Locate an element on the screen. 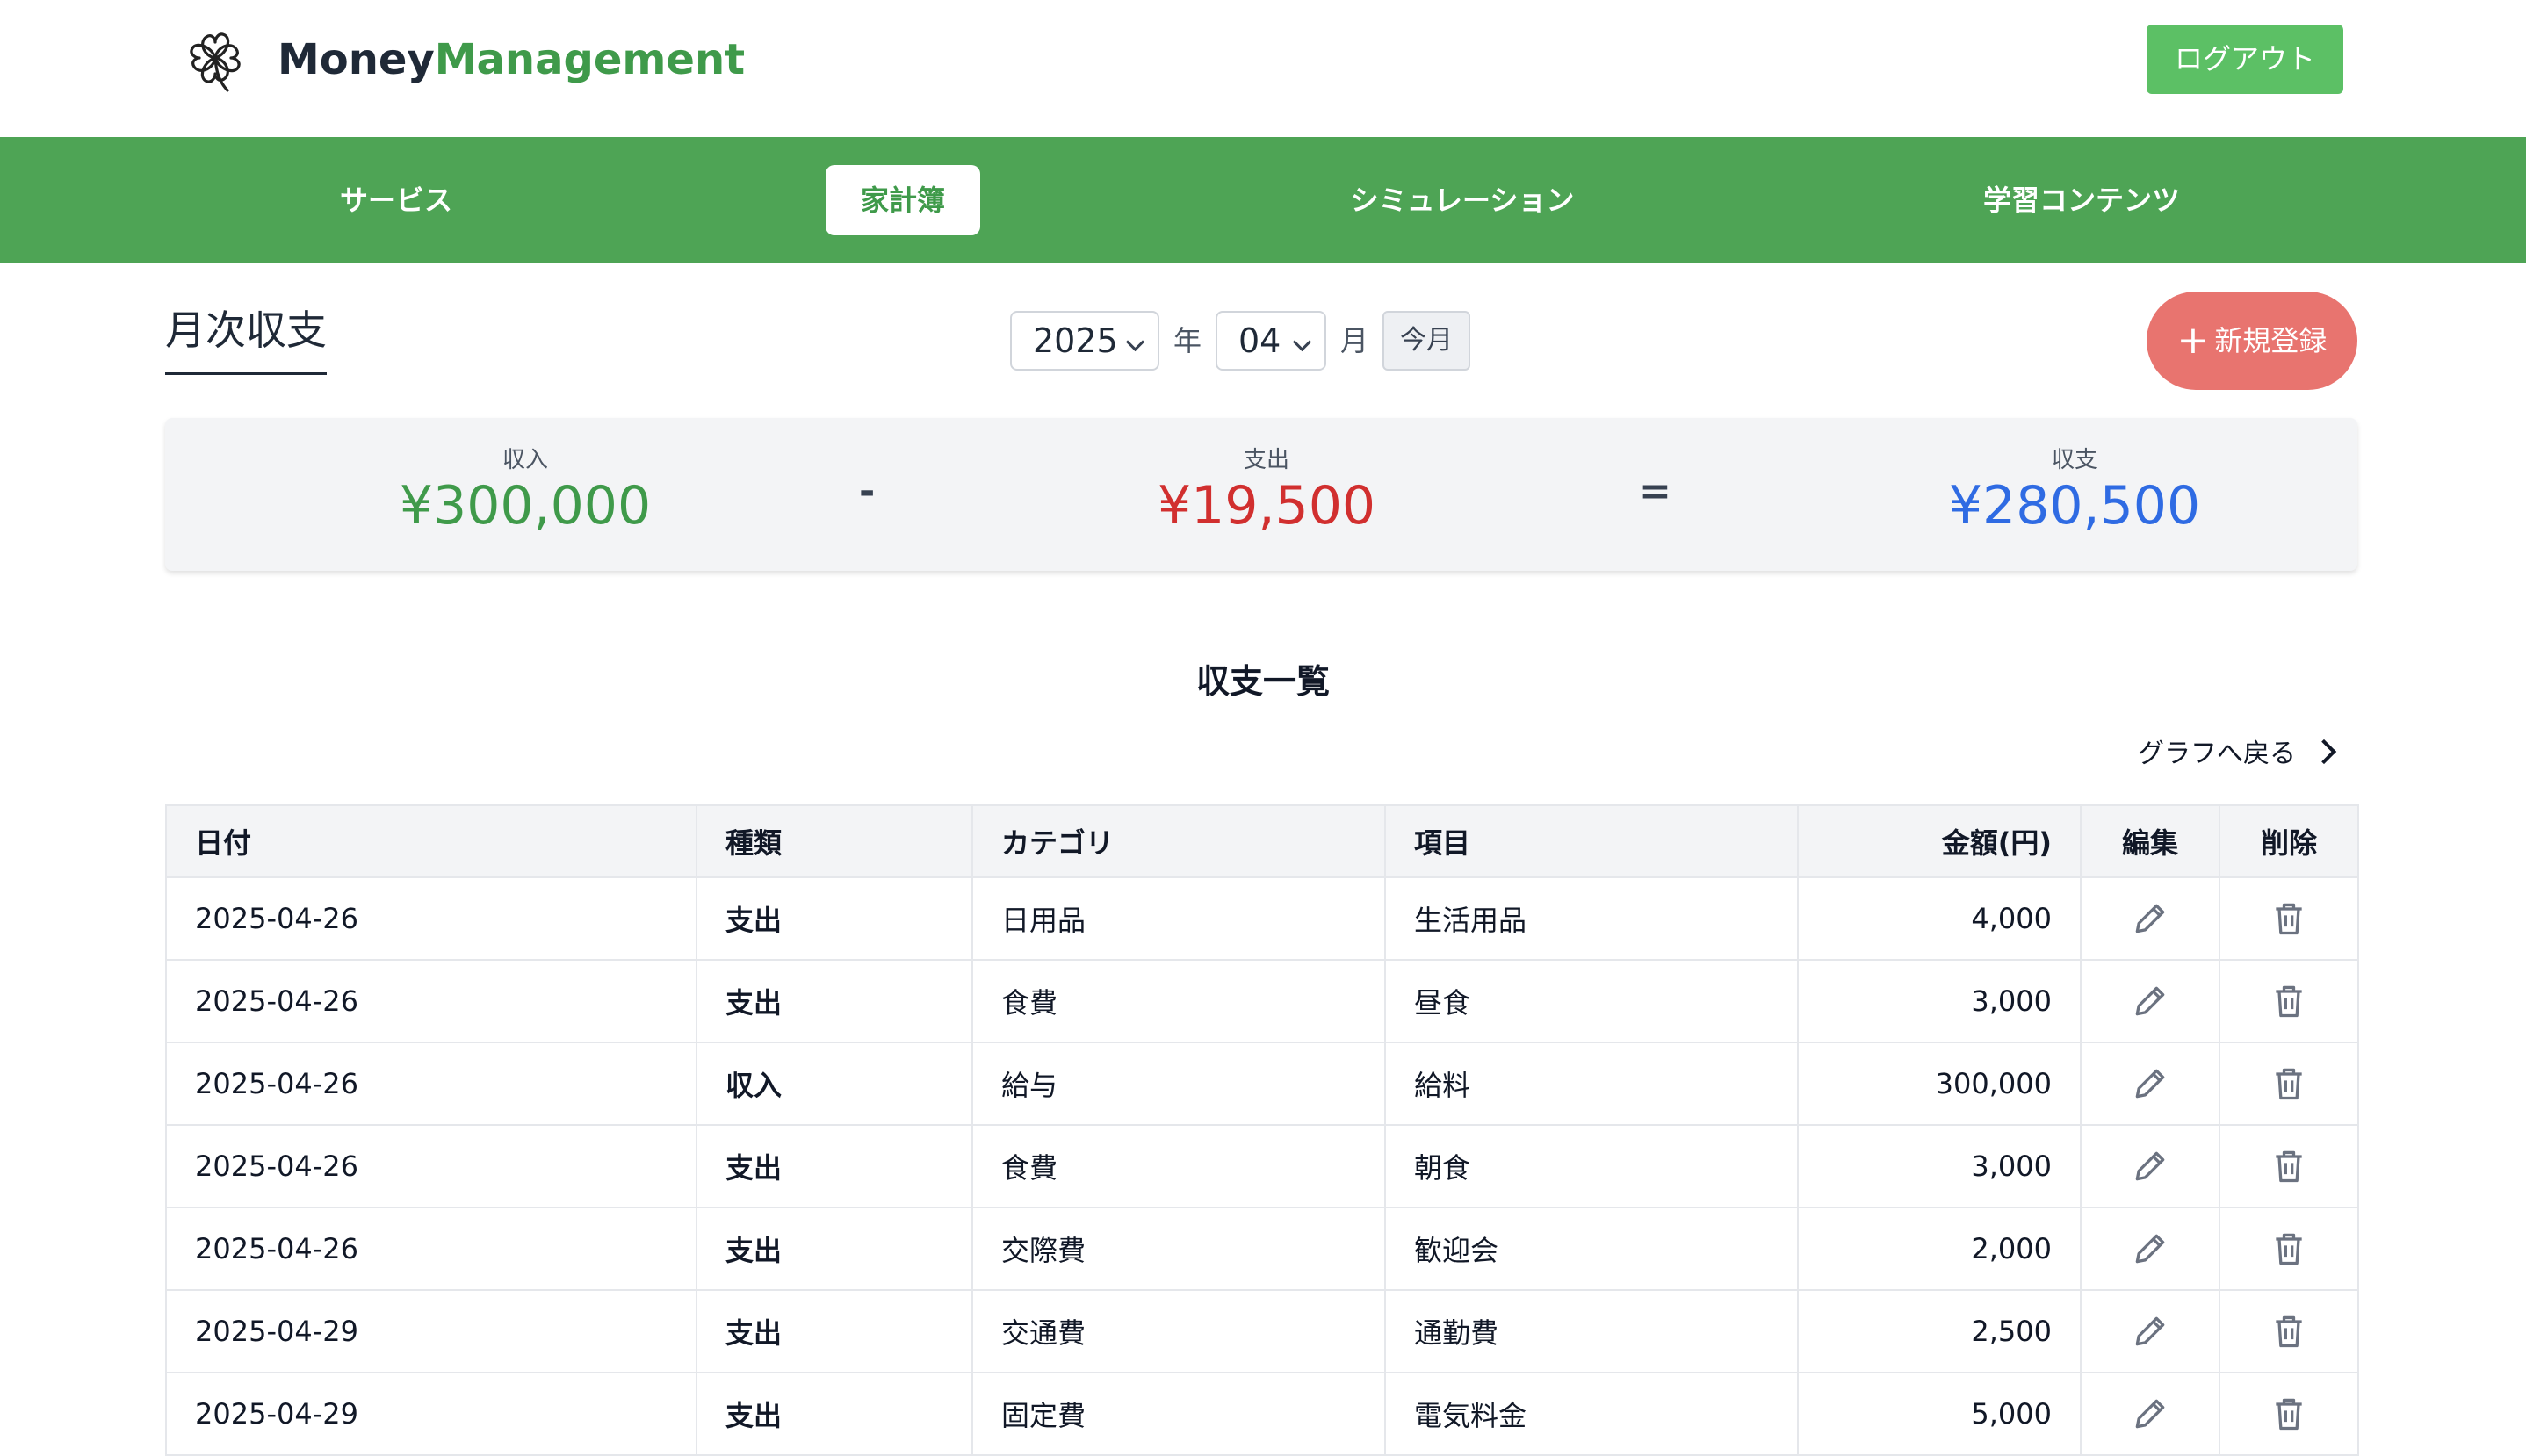  month-select: 04 is located at coordinates (1271, 341).